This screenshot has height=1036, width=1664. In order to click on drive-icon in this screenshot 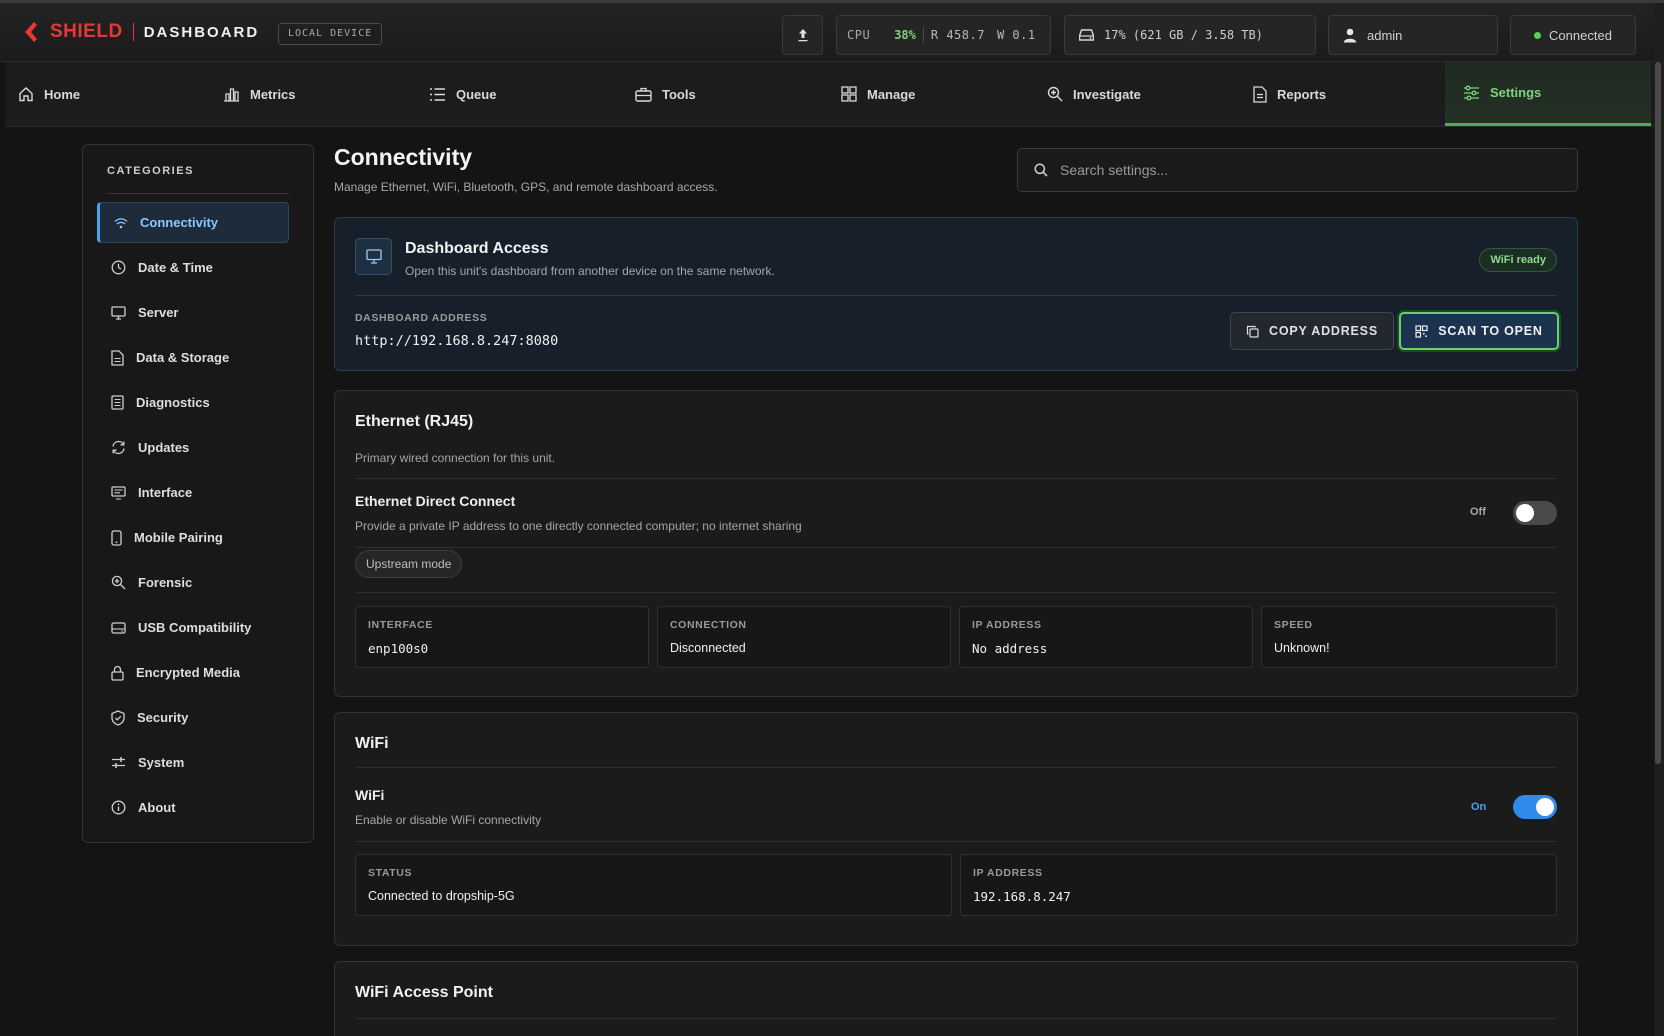, I will do `click(118, 627)`.